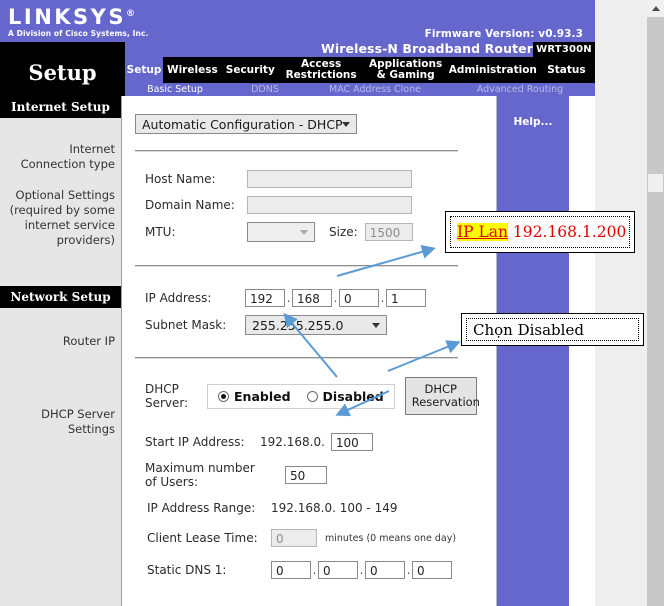 Image resolution: width=664 pixels, height=606 pixels. What do you see at coordinates (130, 14) in the screenshot?
I see `registered-mark-icon: ®` at bounding box center [130, 14].